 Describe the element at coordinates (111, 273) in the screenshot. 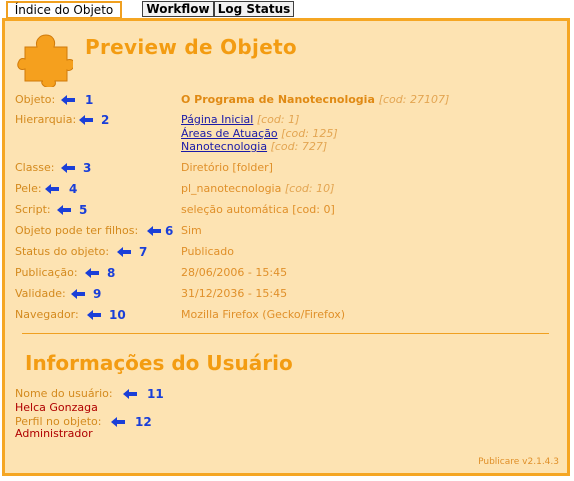

I see `annotation-number: 8` at that location.